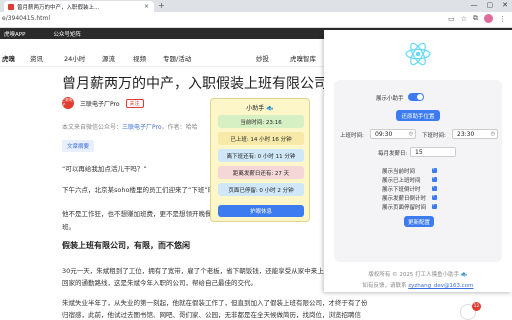 This screenshot has height=320, width=512. What do you see at coordinates (142, 127) in the screenshot?
I see `source-link: 三联电子厂Pro` at bounding box center [142, 127].